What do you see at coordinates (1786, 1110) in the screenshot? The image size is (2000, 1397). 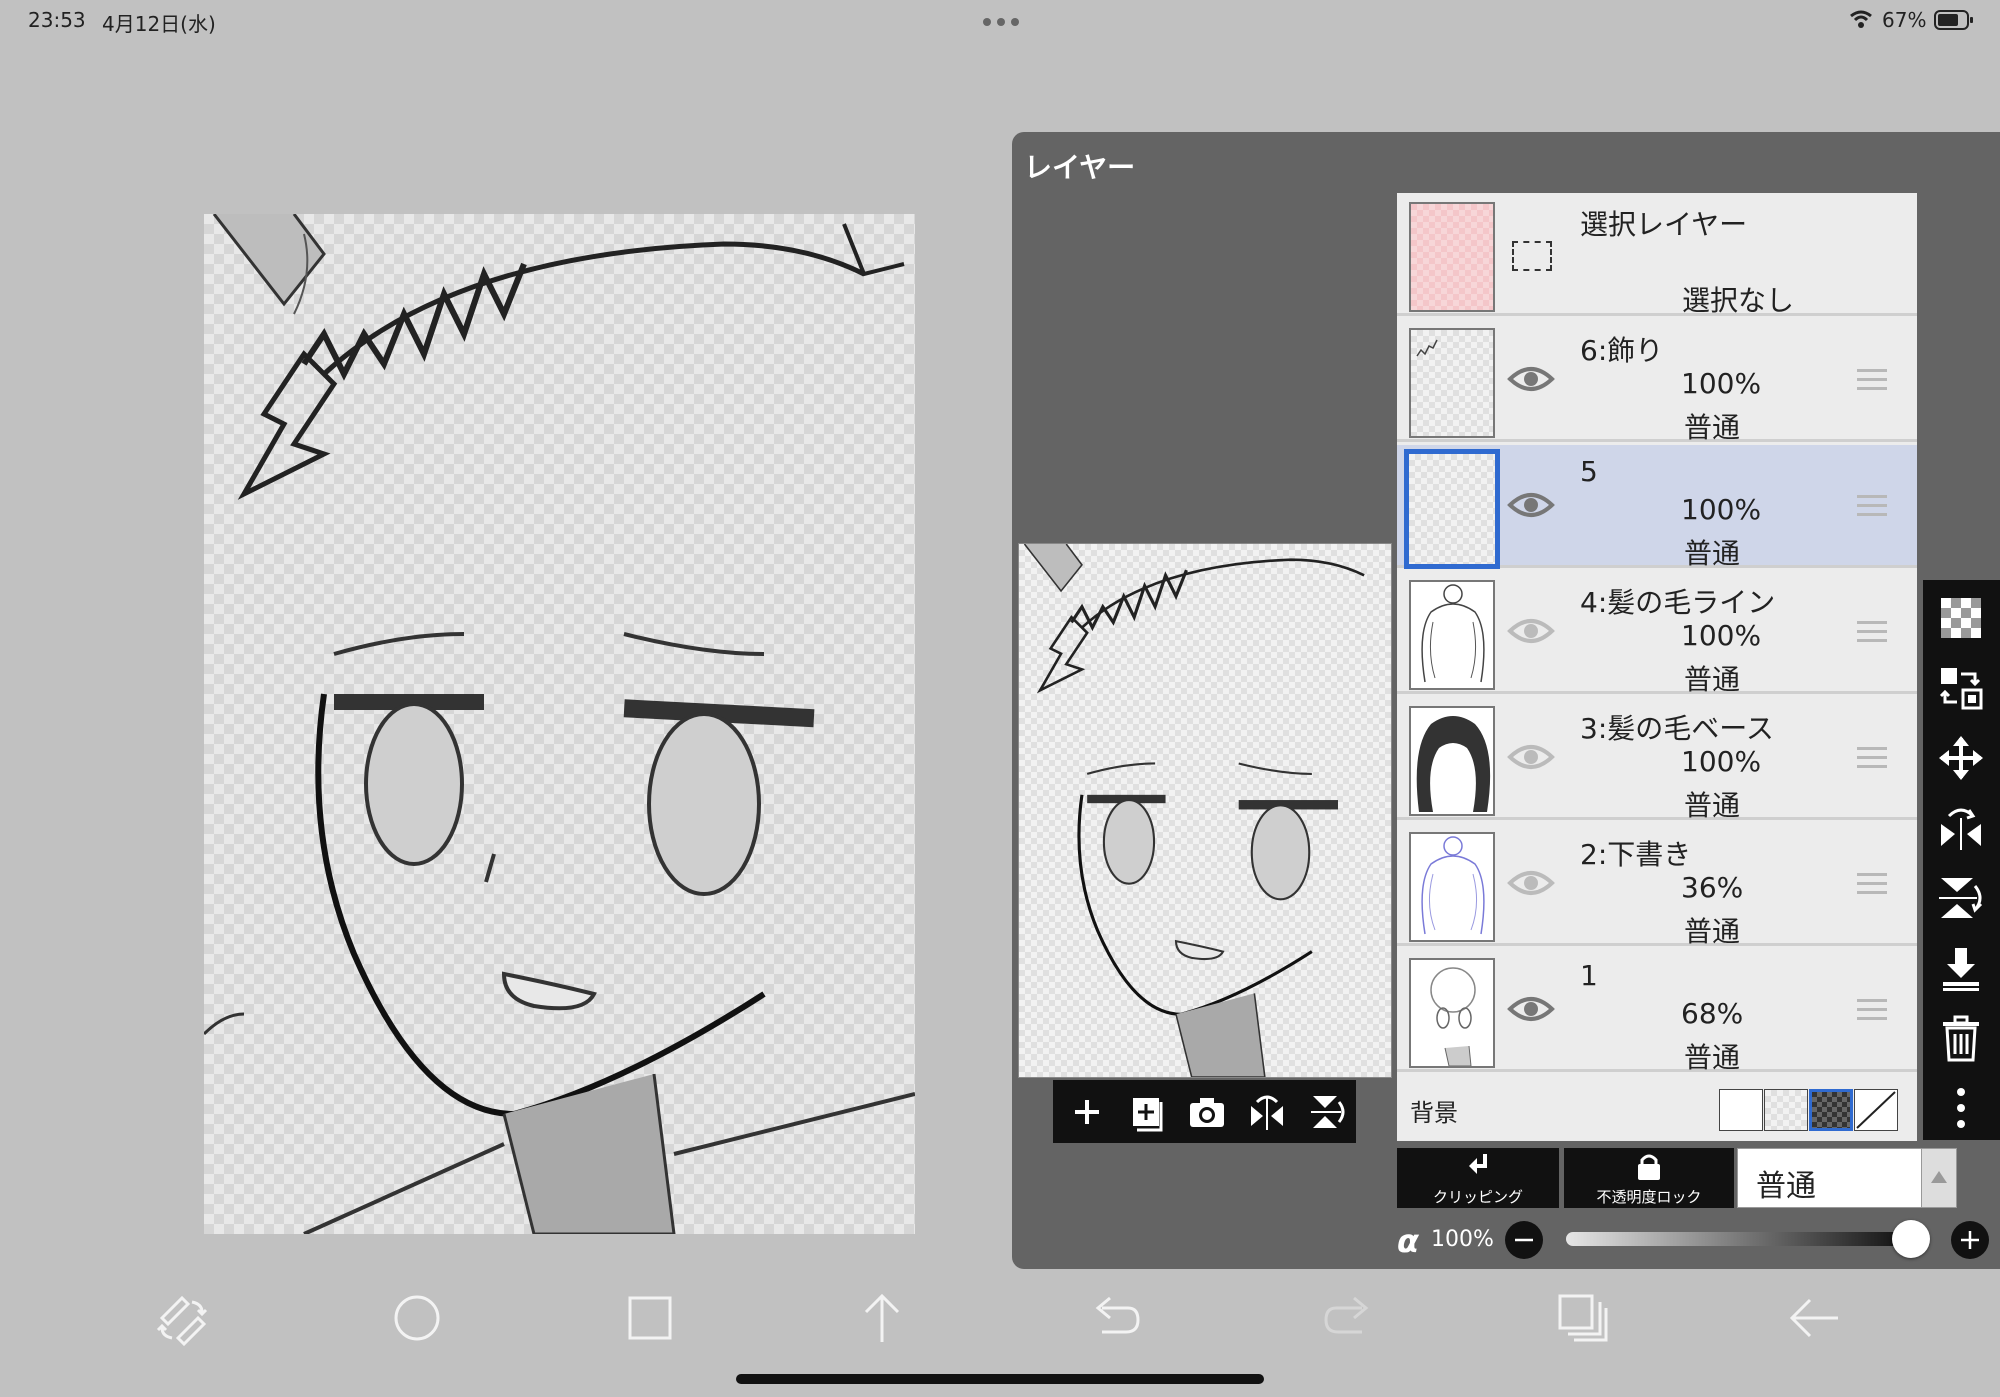 I see `background-checker-option` at bounding box center [1786, 1110].